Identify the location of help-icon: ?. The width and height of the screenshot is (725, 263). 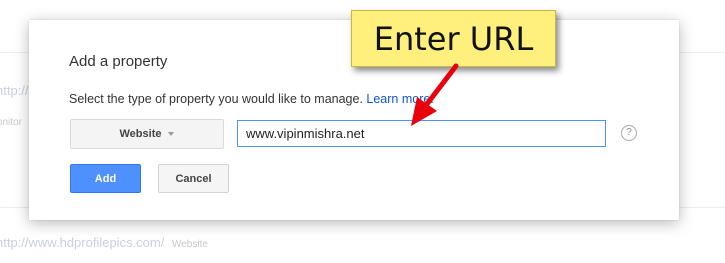
(629, 133).